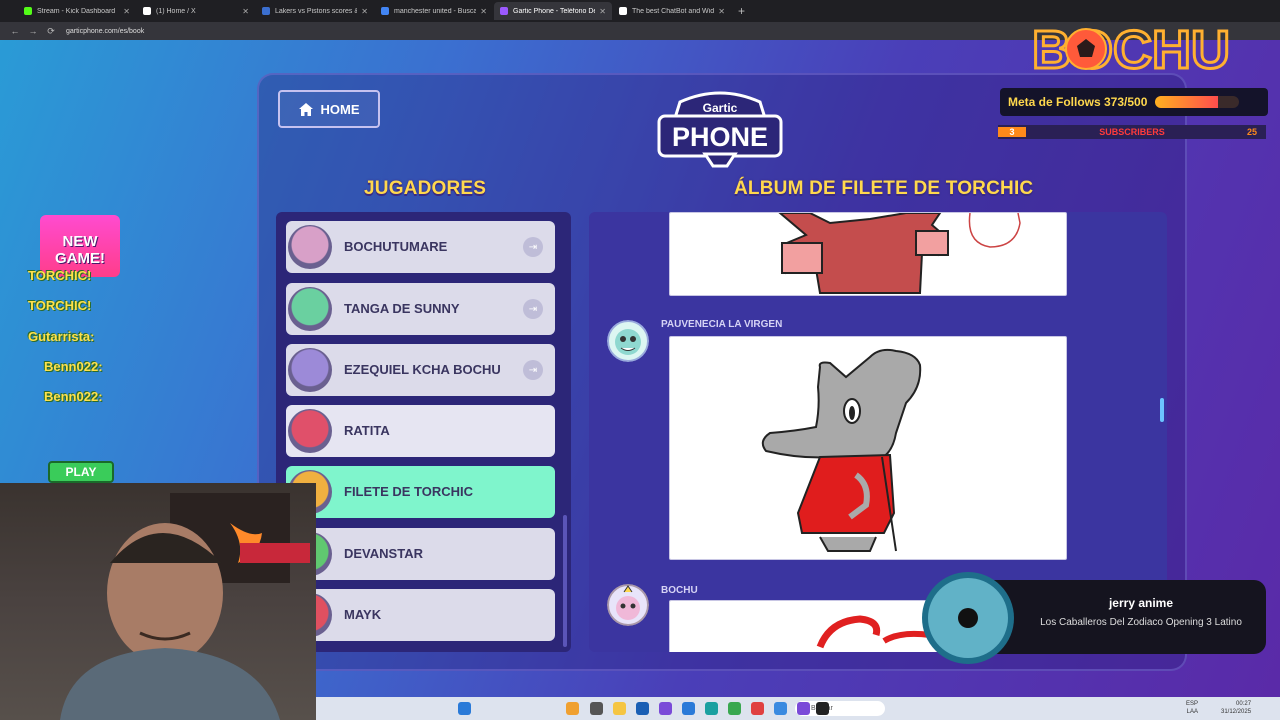 The image size is (1280, 720). Describe the element at coordinates (1012, 132) in the screenshot. I see `subs-current: 3` at that location.